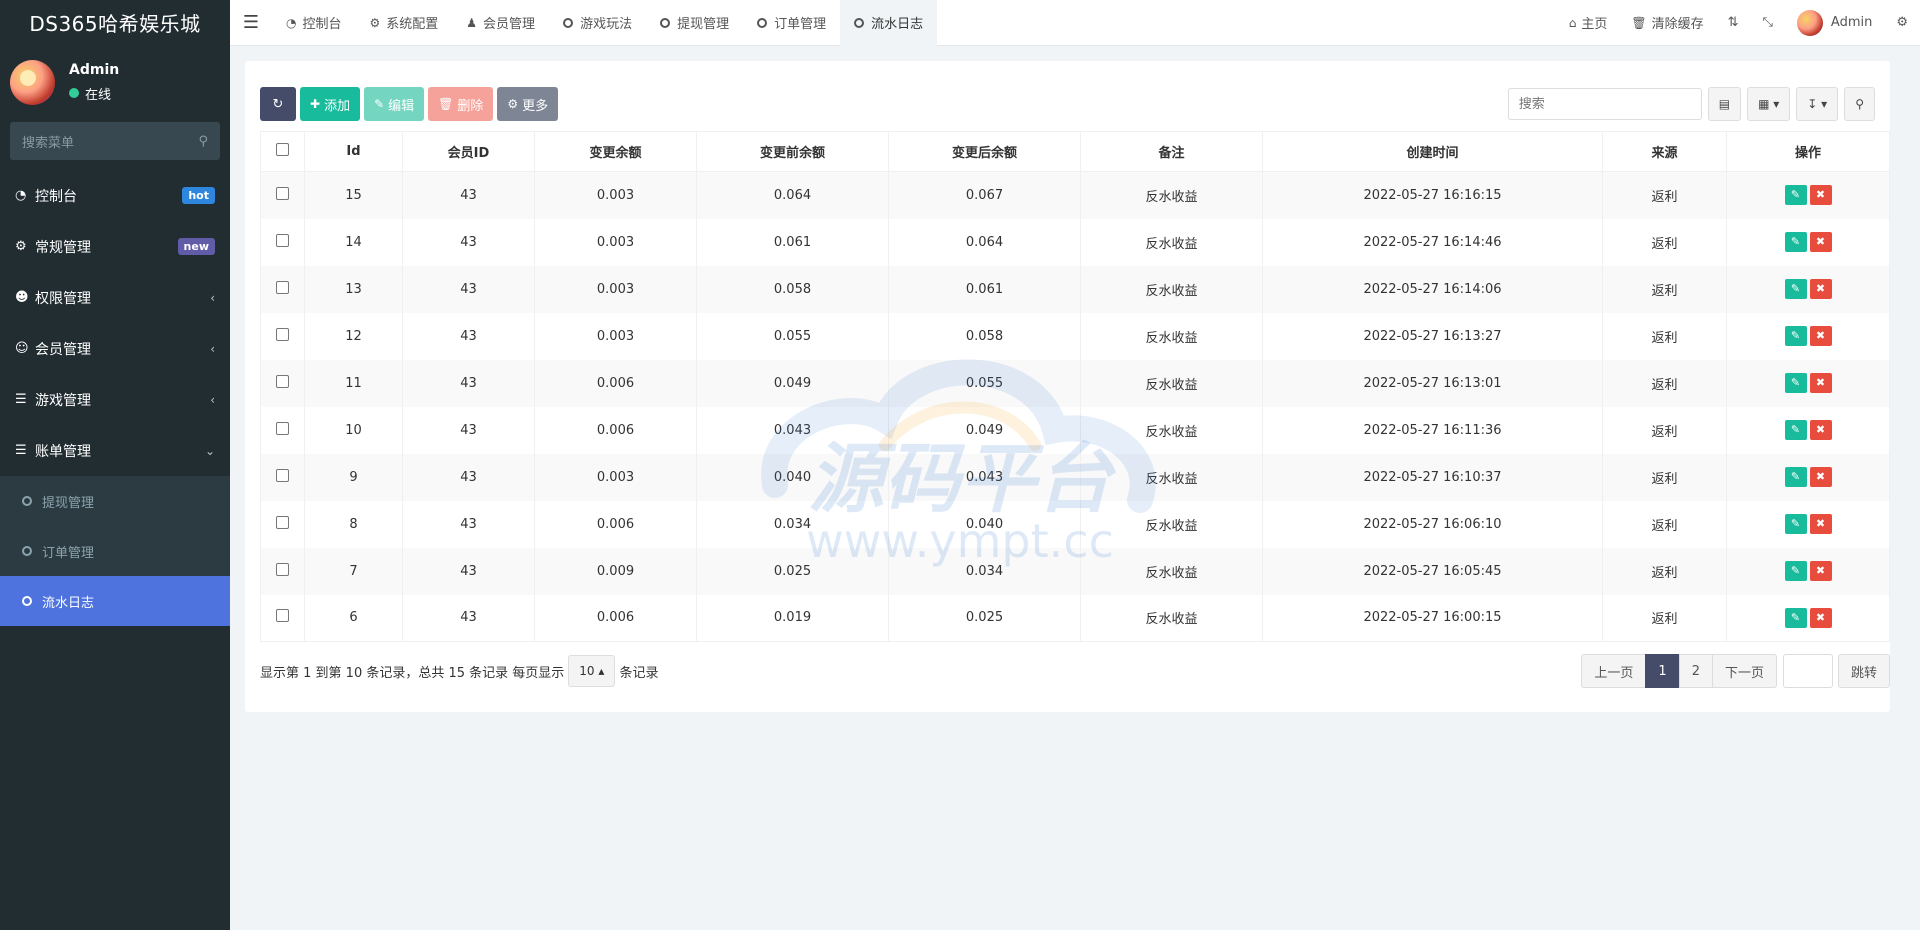  Describe the element at coordinates (1662, 671) in the screenshot. I see `page-button-1: 1` at that location.